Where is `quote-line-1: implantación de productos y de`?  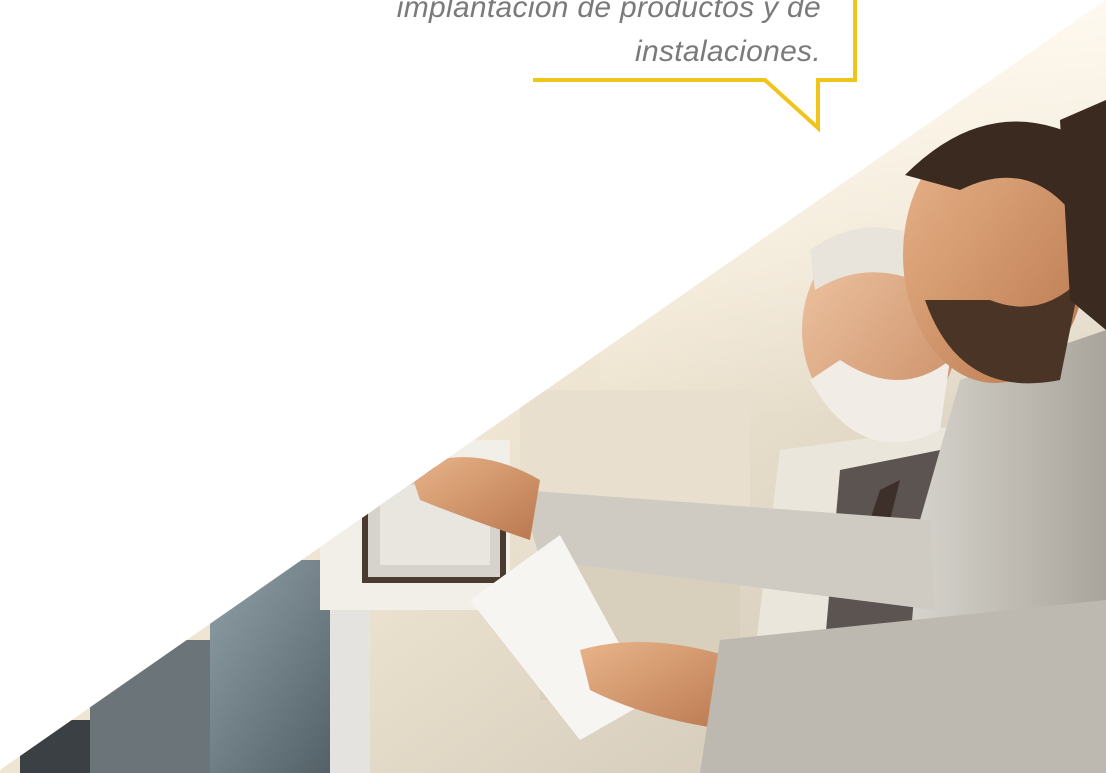 quote-line-1: implantación de productos y de is located at coordinates (608, 12).